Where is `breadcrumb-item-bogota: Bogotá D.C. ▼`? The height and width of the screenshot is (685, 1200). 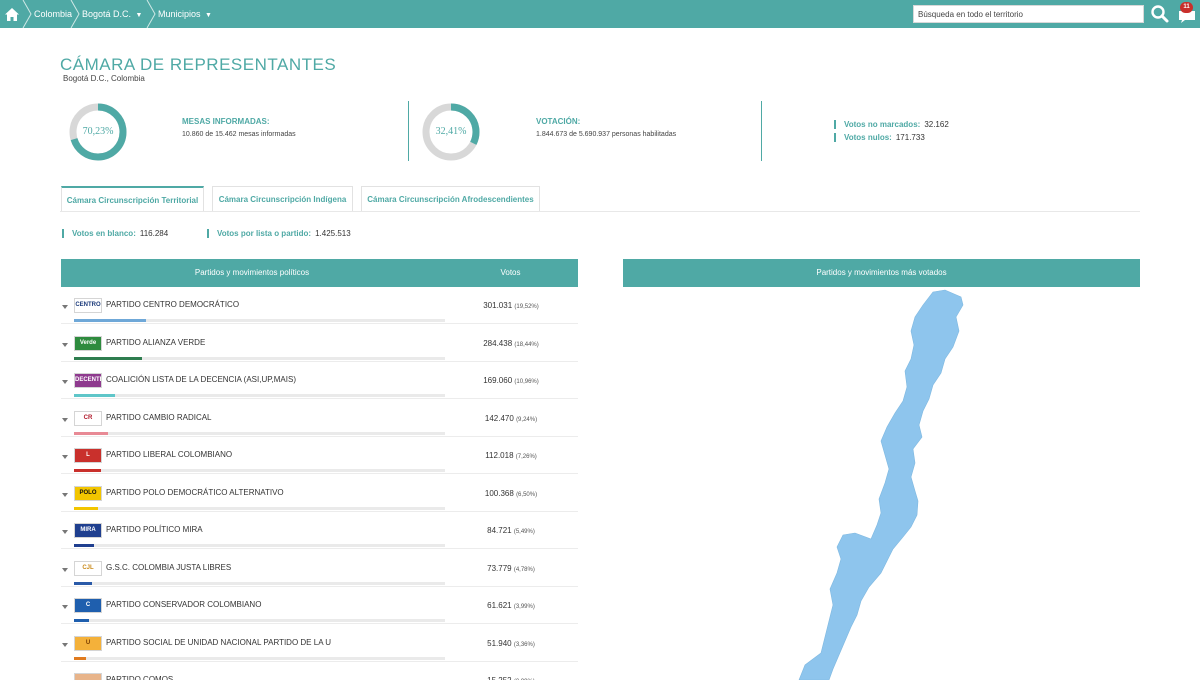 breadcrumb-item-bogota: Bogotá D.C. ▼ is located at coordinates (112, 14).